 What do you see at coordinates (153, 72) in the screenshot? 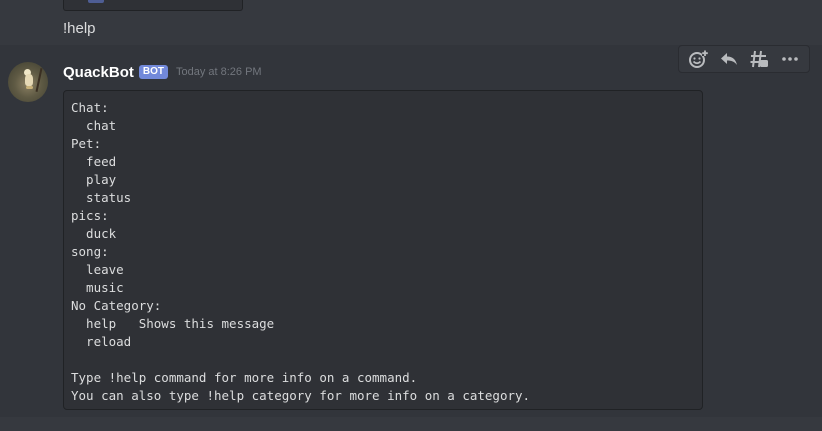
I see `bot-tag: BOT` at bounding box center [153, 72].